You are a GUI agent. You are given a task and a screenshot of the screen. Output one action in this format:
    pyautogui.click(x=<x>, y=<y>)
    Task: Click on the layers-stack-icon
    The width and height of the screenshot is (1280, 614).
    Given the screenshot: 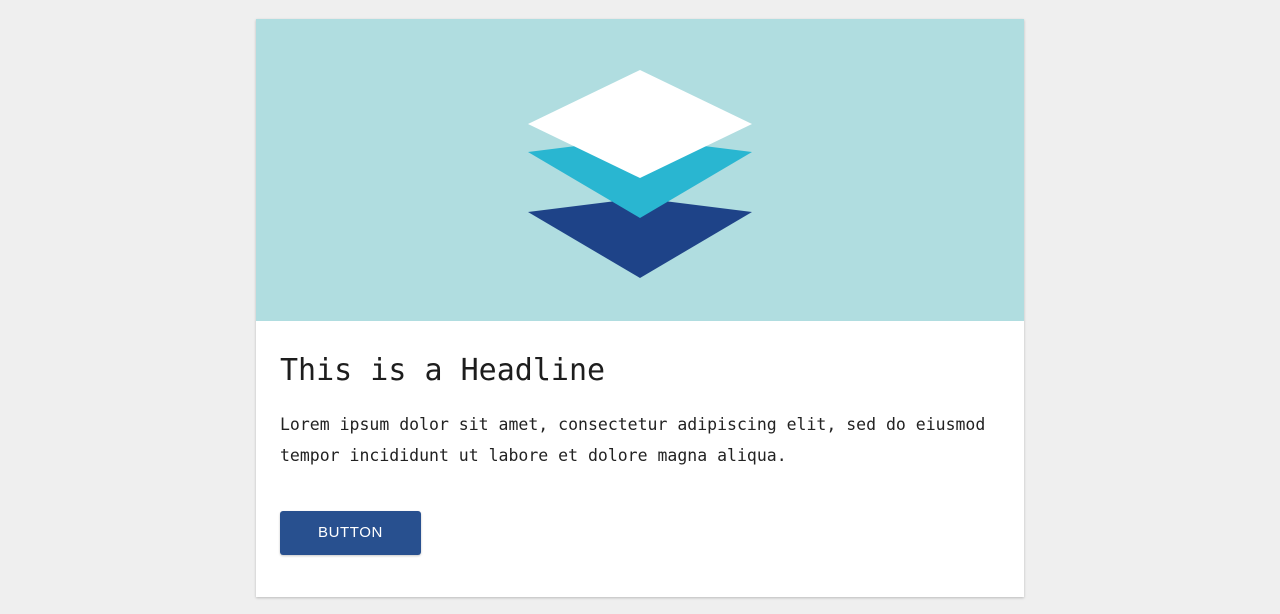 What is the action you would take?
    pyautogui.click(x=640, y=174)
    